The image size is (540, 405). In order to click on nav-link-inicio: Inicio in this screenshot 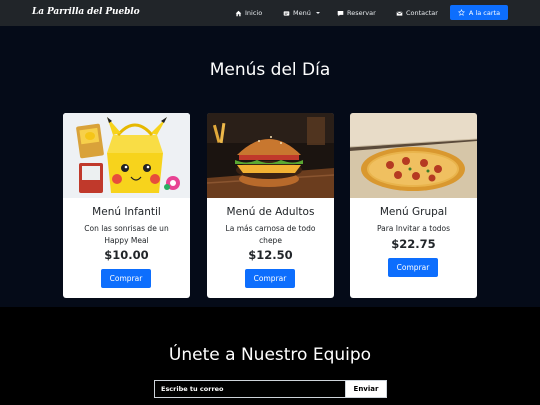, I will do `click(248, 13)`.